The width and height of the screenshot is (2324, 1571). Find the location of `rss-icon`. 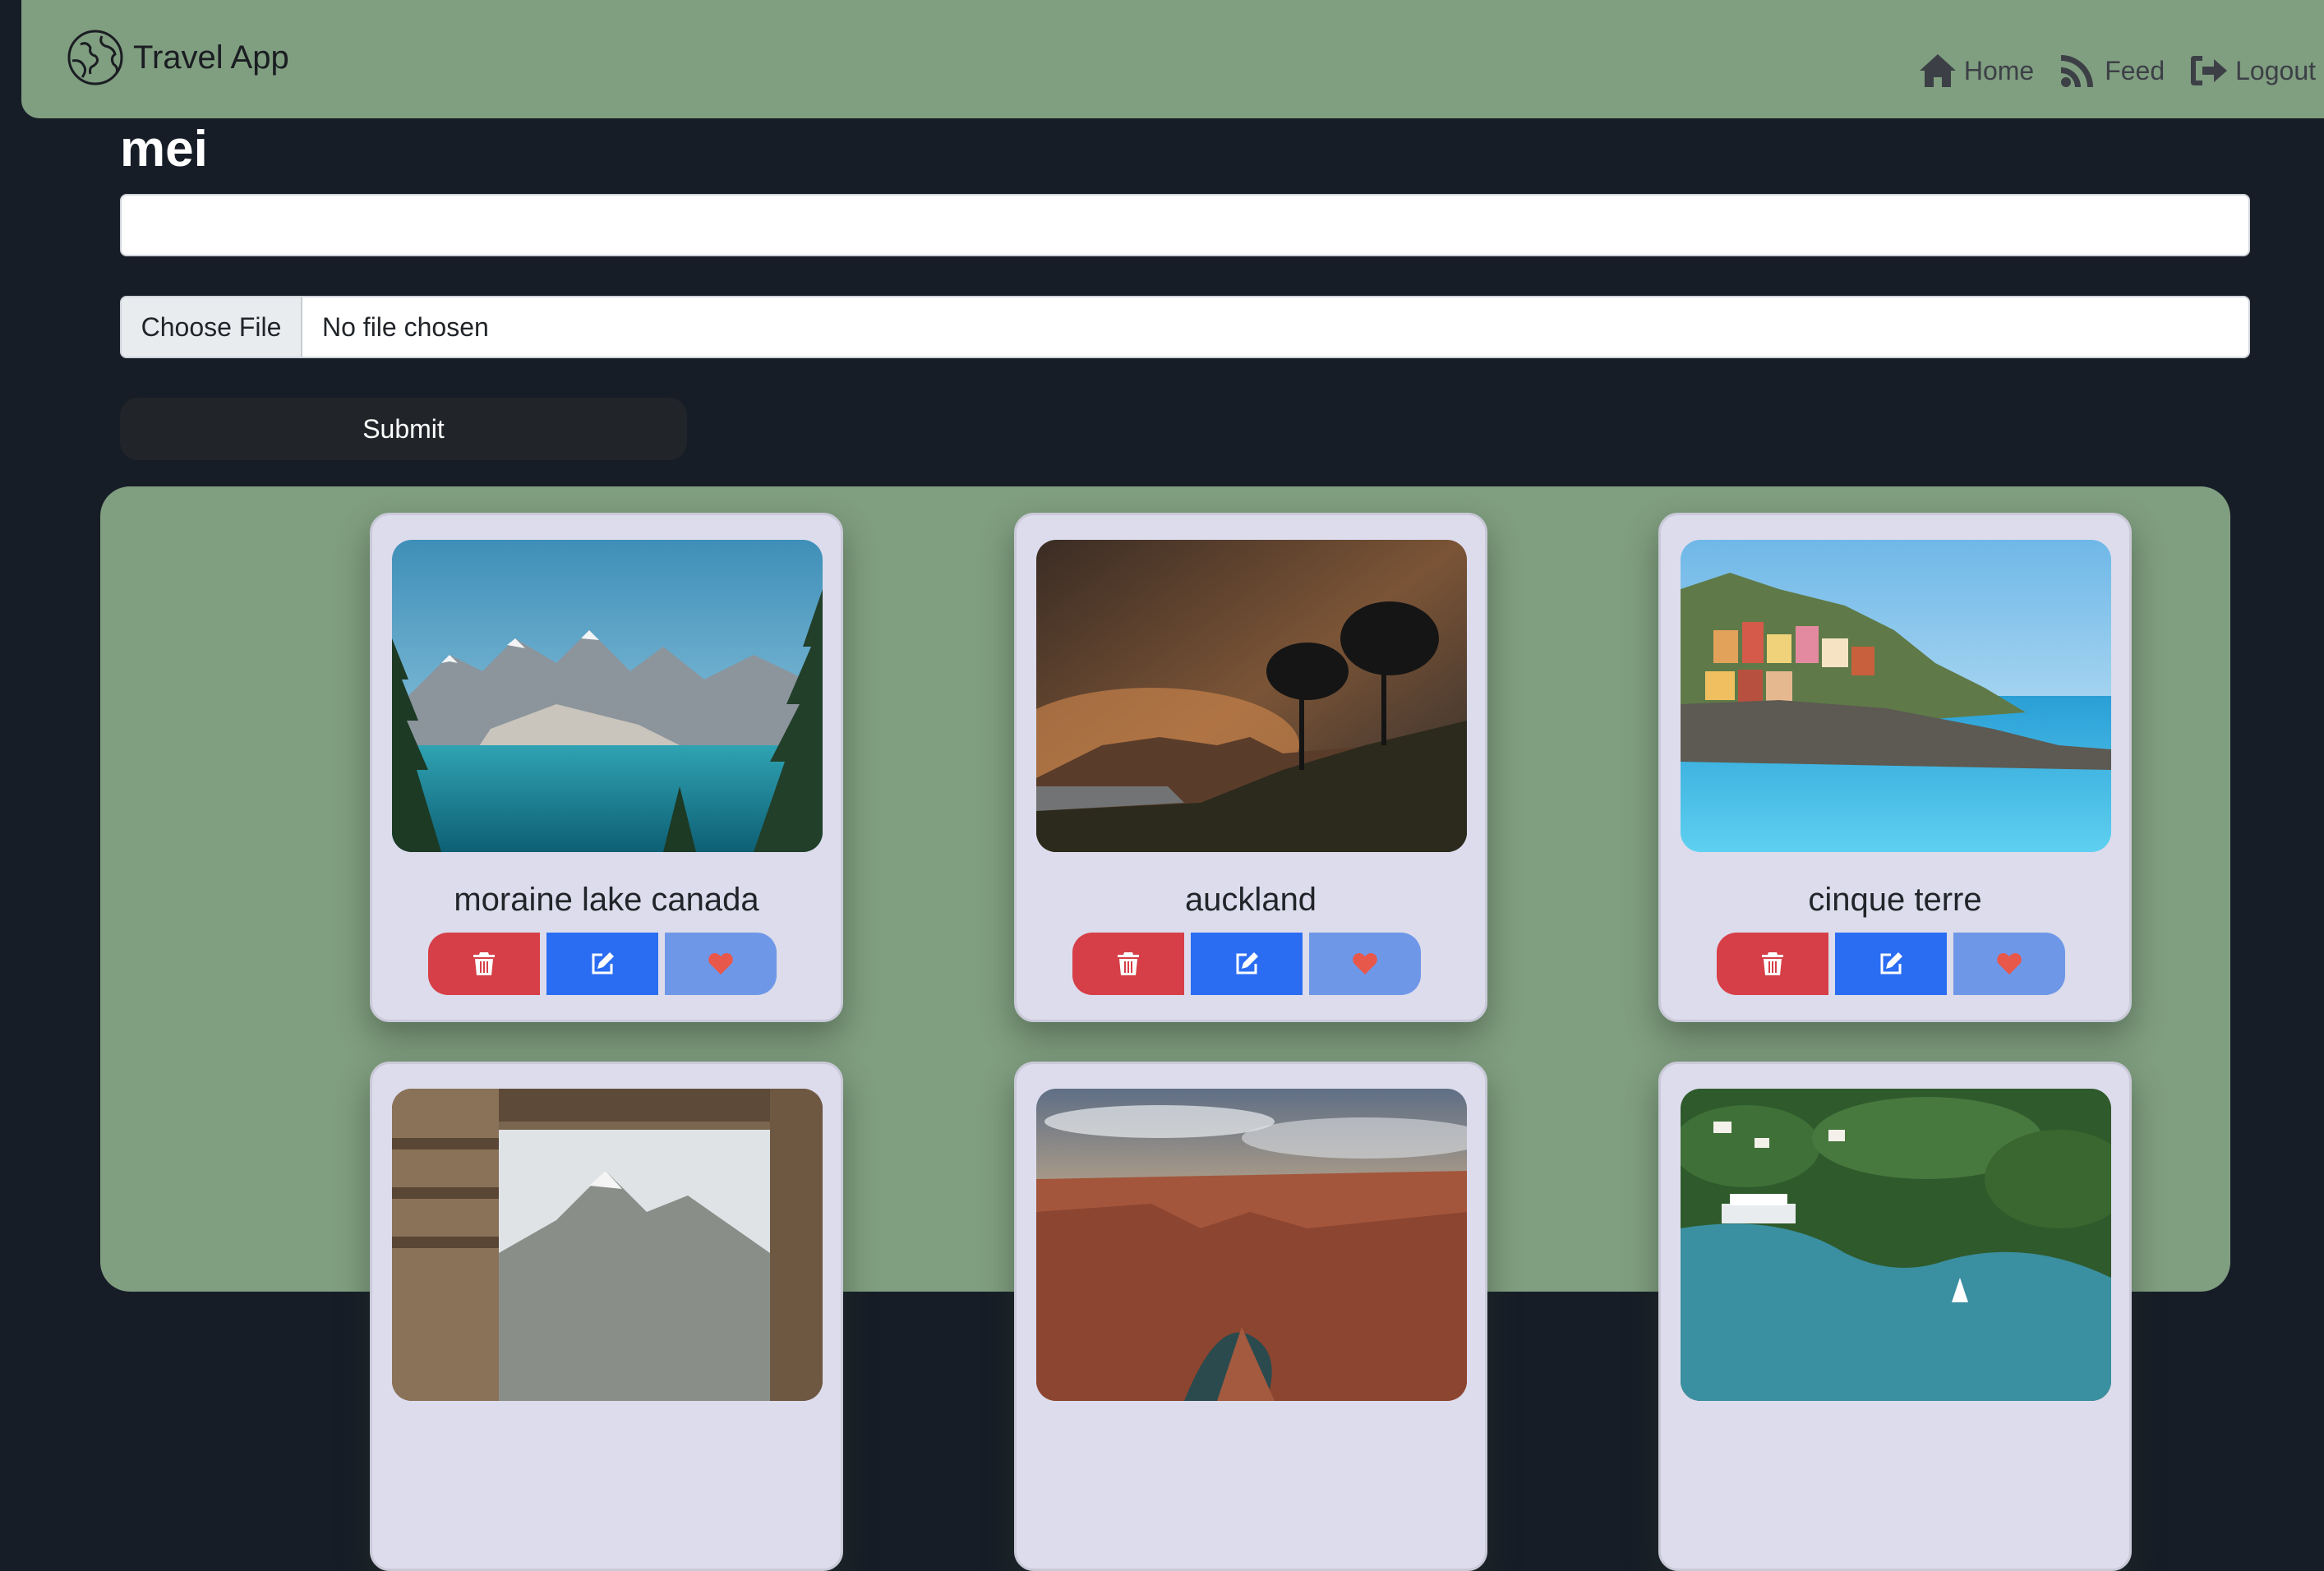

rss-icon is located at coordinates (2077, 71).